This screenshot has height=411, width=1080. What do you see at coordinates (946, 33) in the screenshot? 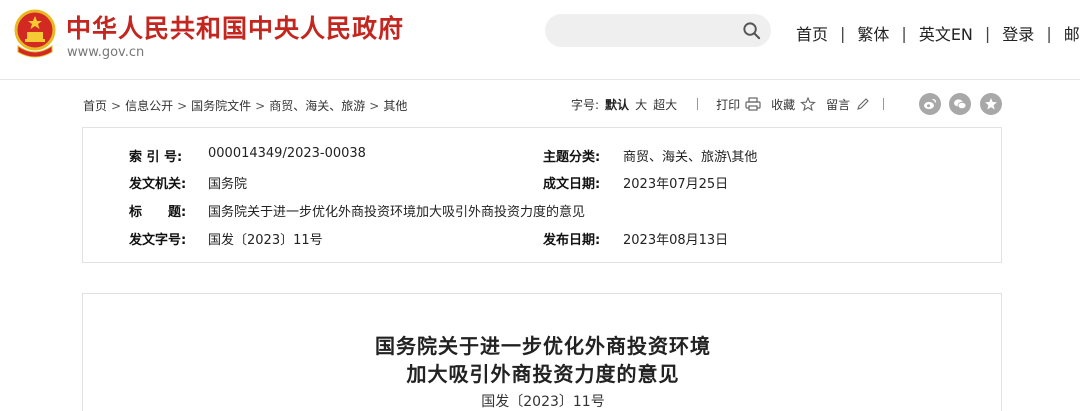
I see `nav-english: 英文EN` at bounding box center [946, 33].